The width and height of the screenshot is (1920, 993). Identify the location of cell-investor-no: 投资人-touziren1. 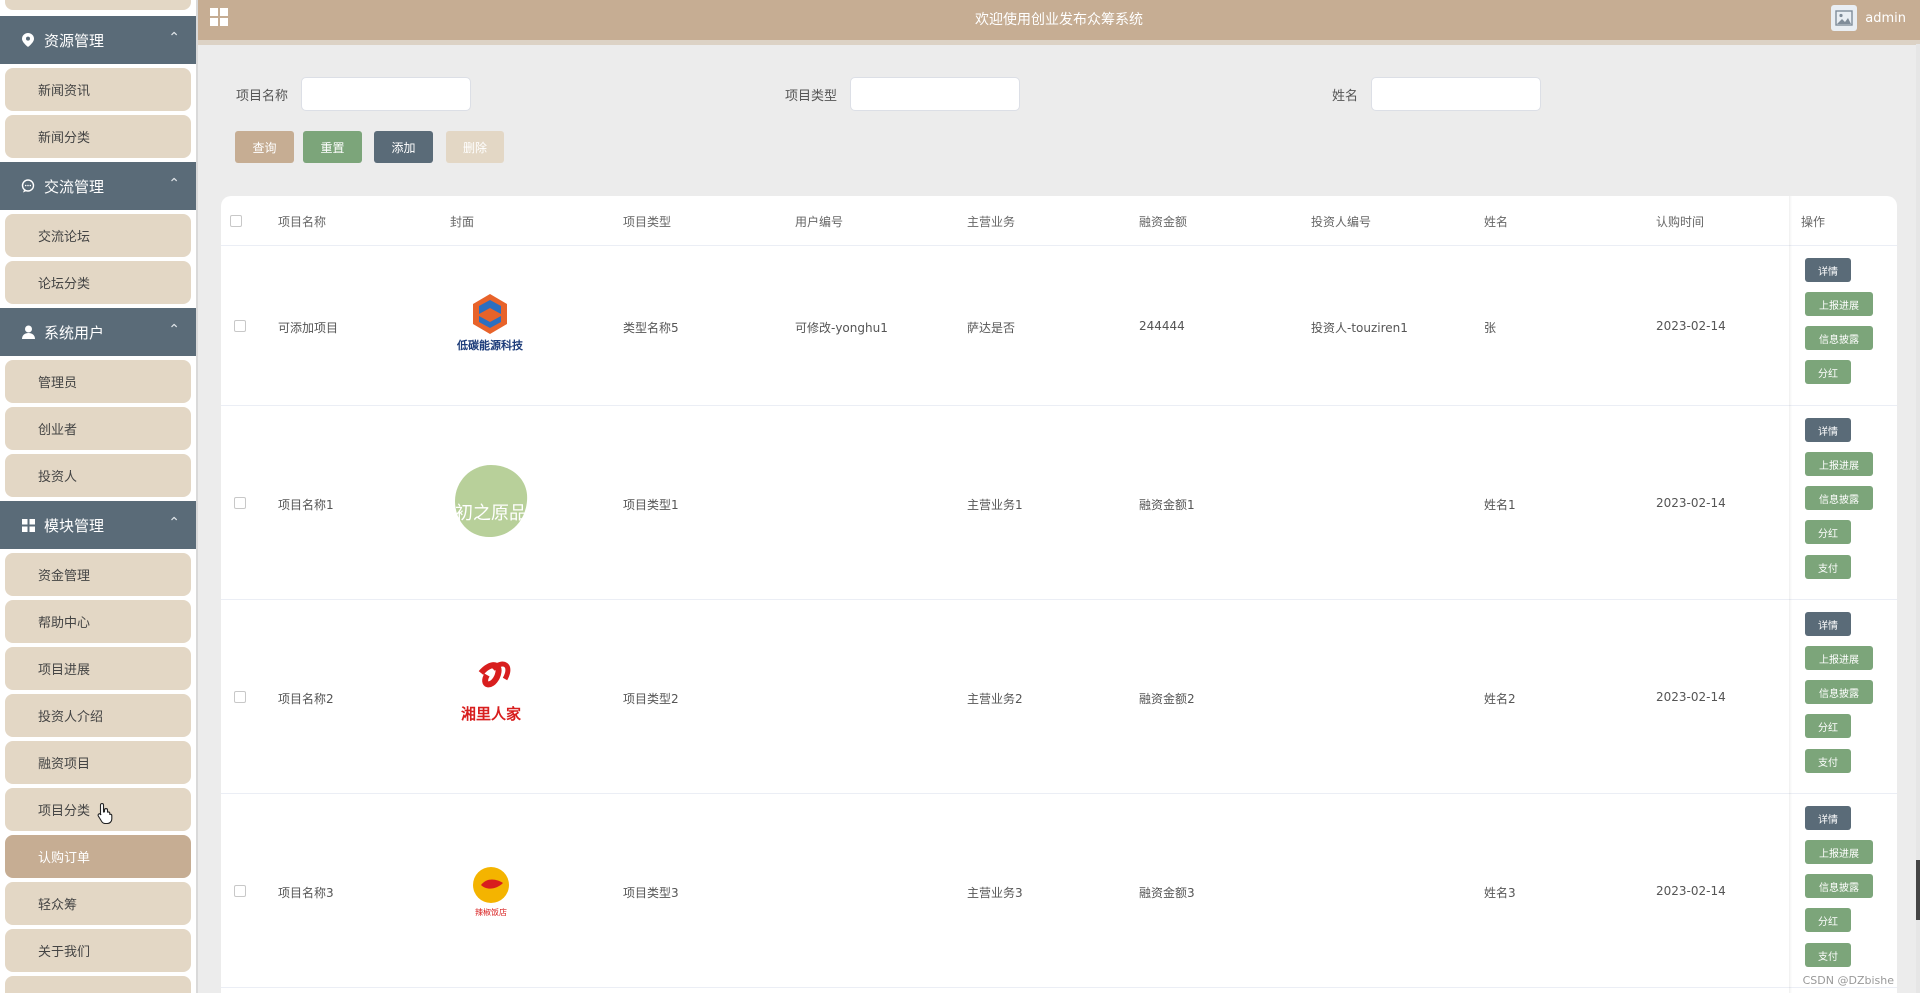
(1359, 328).